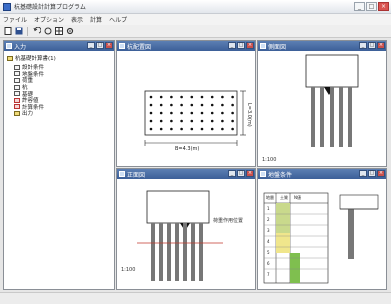 The width and height of the screenshot is (391, 304). What do you see at coordinates (10, 58) in the screenshot?
I see `folder-icon` at bounding box center [10, 58].